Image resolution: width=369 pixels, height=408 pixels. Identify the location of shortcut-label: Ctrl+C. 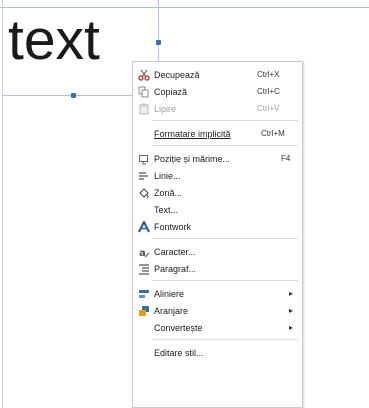
(268, 91).